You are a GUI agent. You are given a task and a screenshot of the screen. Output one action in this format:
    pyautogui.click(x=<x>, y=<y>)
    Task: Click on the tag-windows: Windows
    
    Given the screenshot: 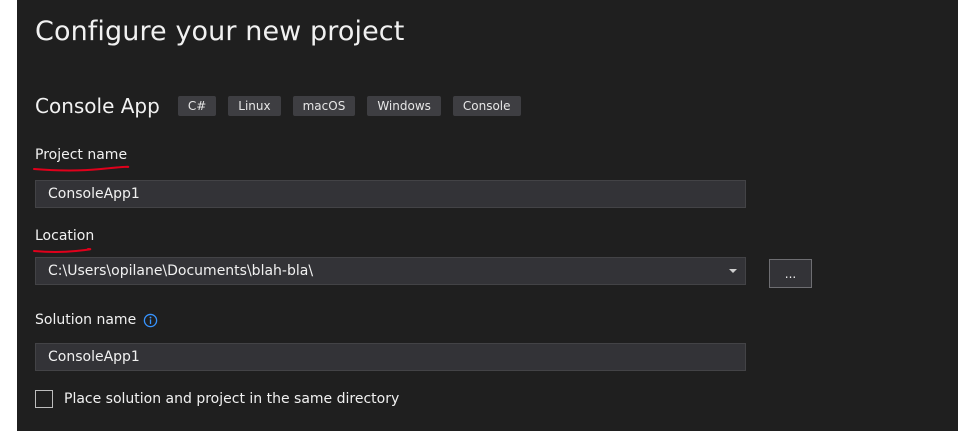 What is the action you would take?
    pyautogui.click(x=404, y=106)
    